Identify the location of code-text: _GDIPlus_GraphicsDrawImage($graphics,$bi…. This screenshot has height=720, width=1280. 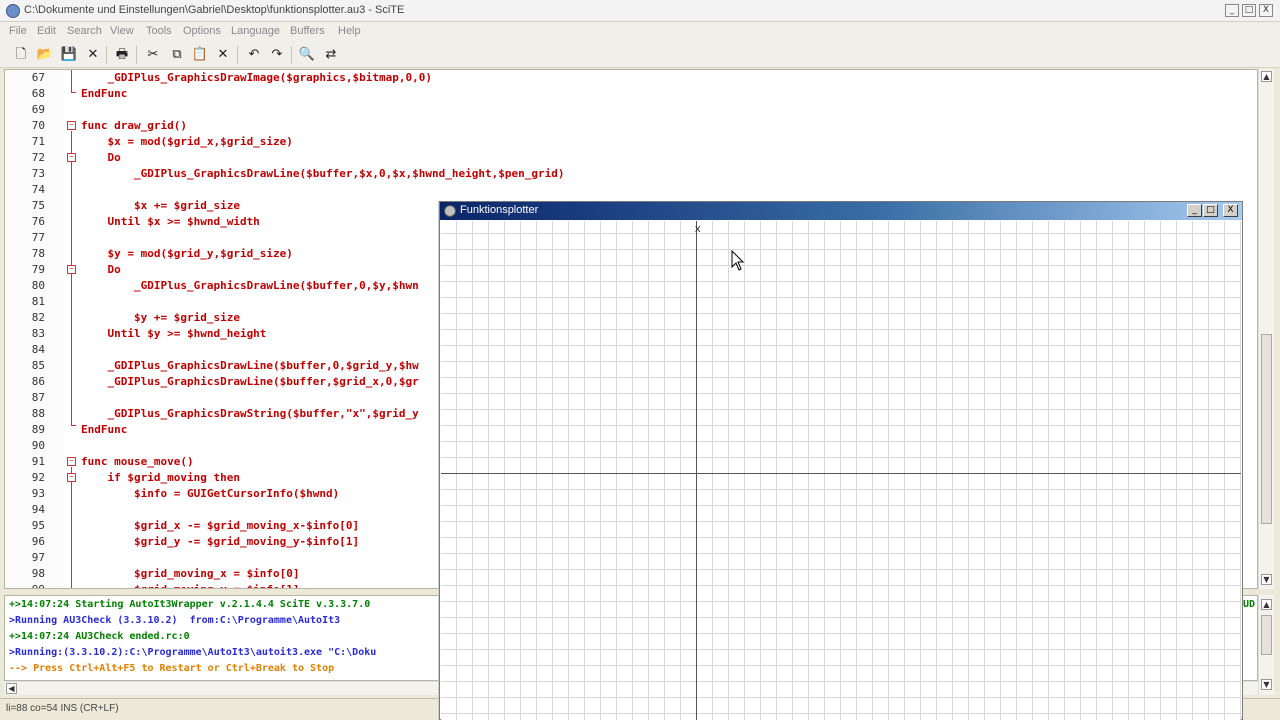
(256, 77).